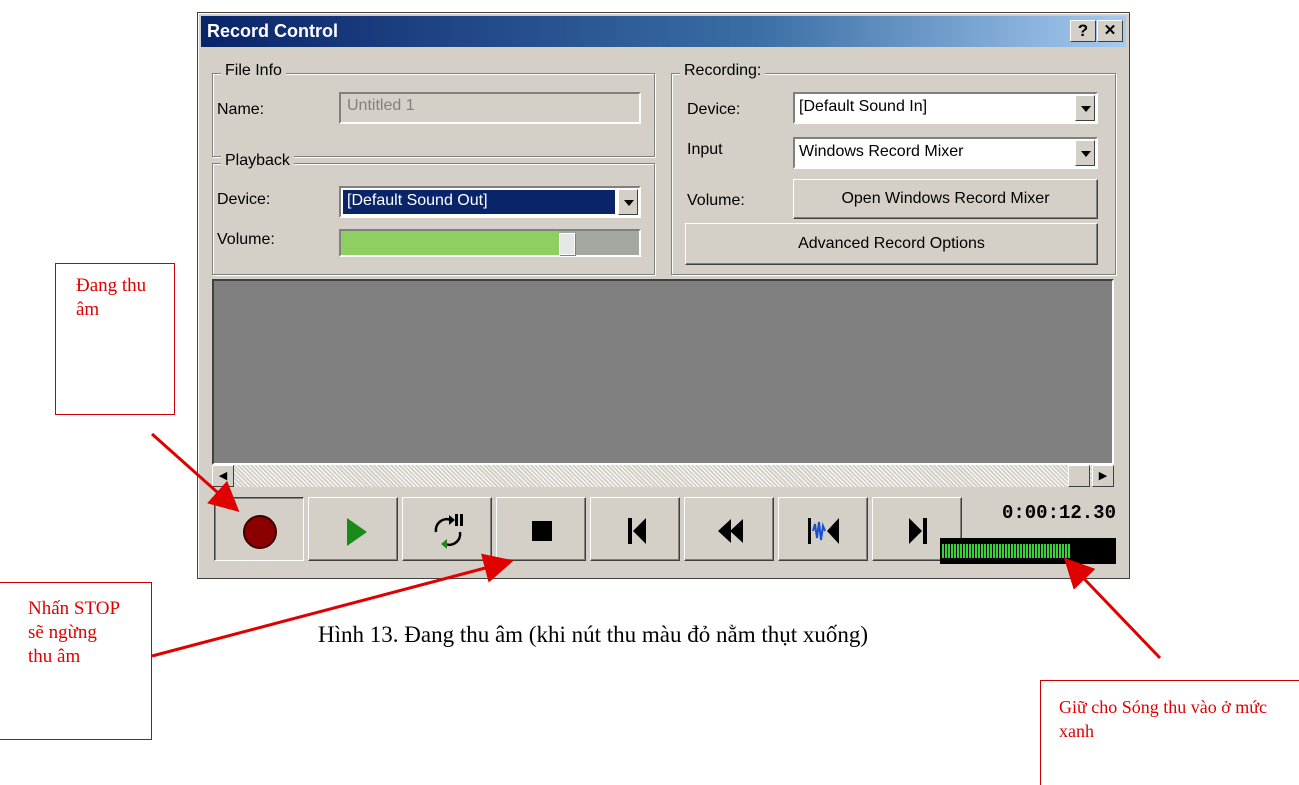  Describe the element at coordinates (1112, 608) in the screenshot. I see `arrow-to-level-meter` at that location.